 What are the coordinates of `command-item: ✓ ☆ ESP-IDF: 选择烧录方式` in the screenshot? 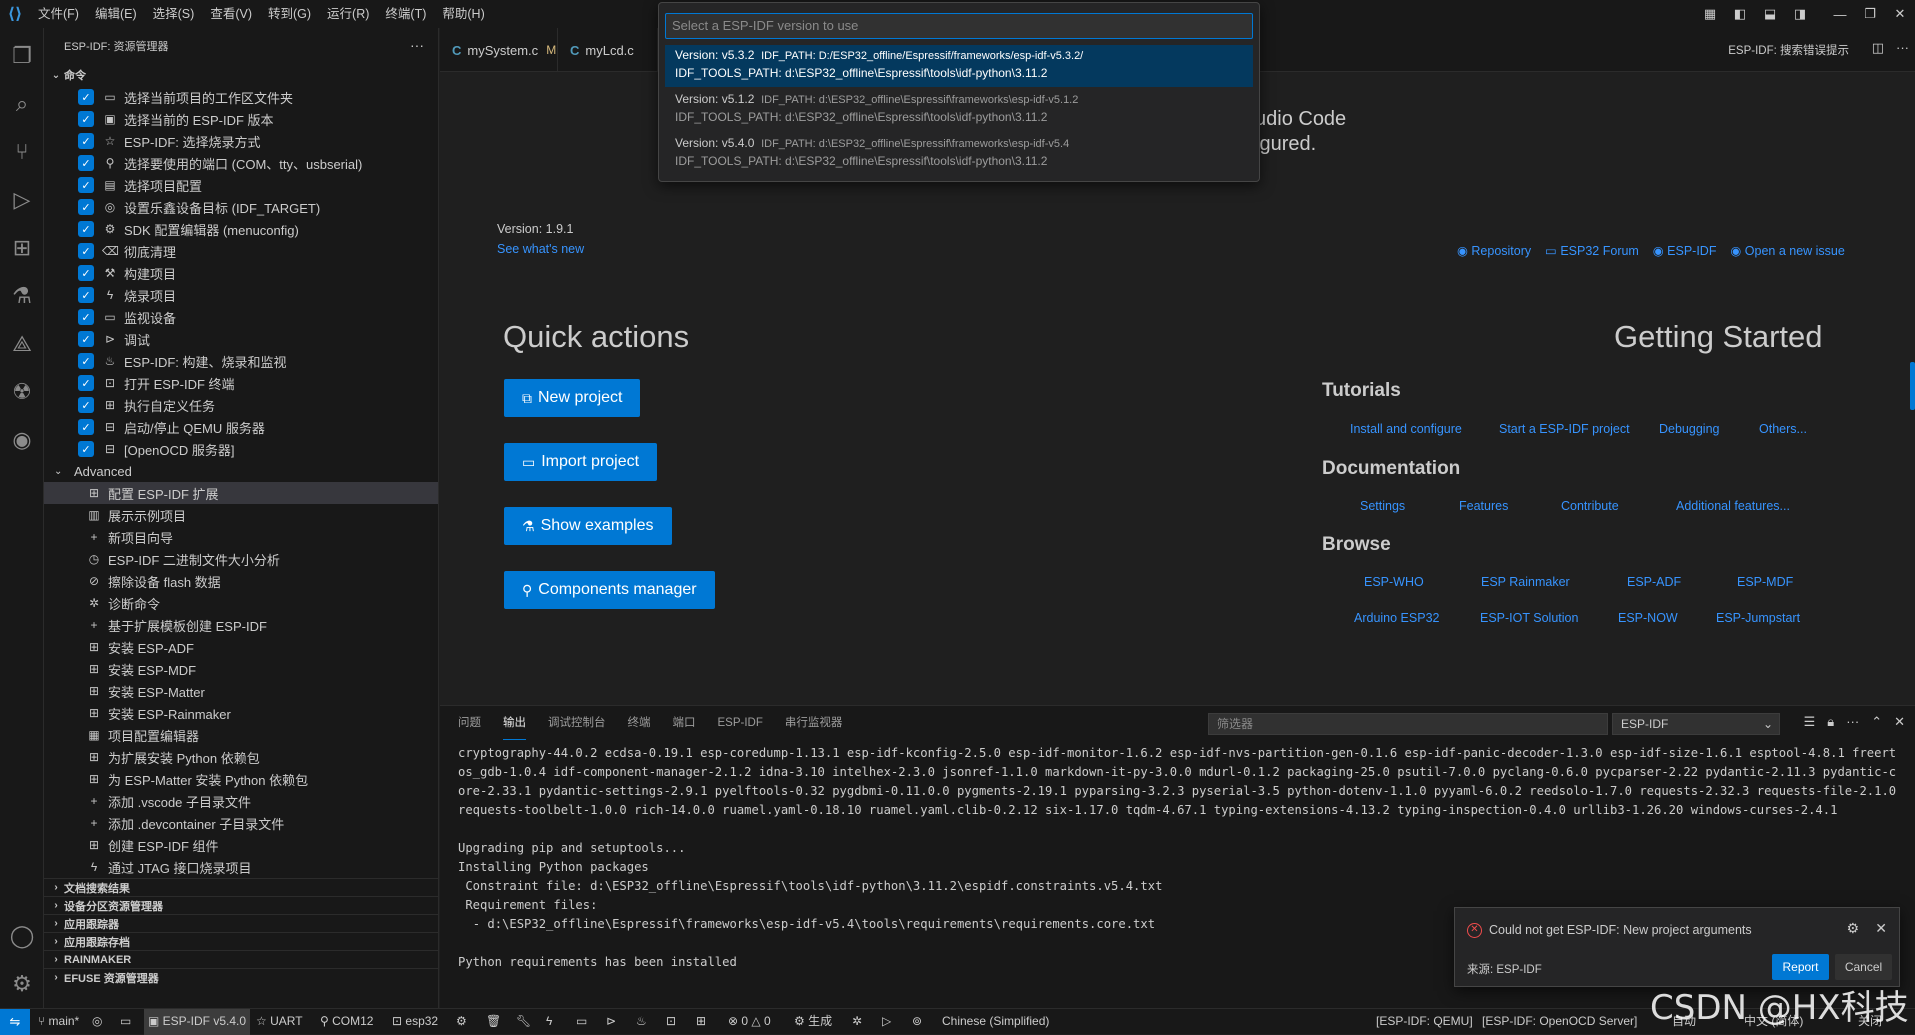 It's located at (241, 141).